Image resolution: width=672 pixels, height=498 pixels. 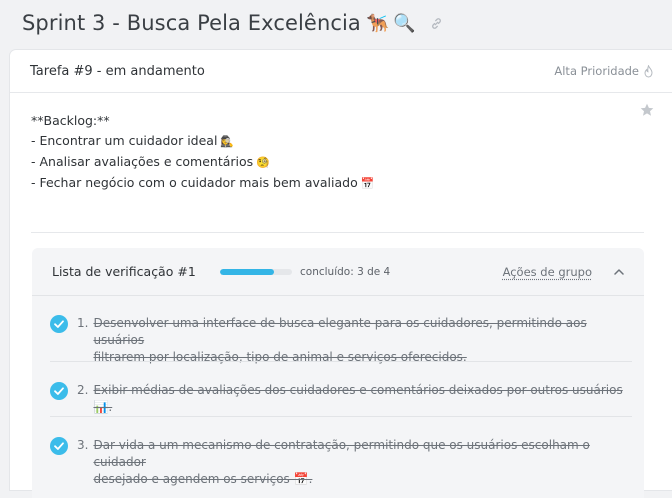 I want to click on checklist-item-number: 1., so click(x=82, y=340).